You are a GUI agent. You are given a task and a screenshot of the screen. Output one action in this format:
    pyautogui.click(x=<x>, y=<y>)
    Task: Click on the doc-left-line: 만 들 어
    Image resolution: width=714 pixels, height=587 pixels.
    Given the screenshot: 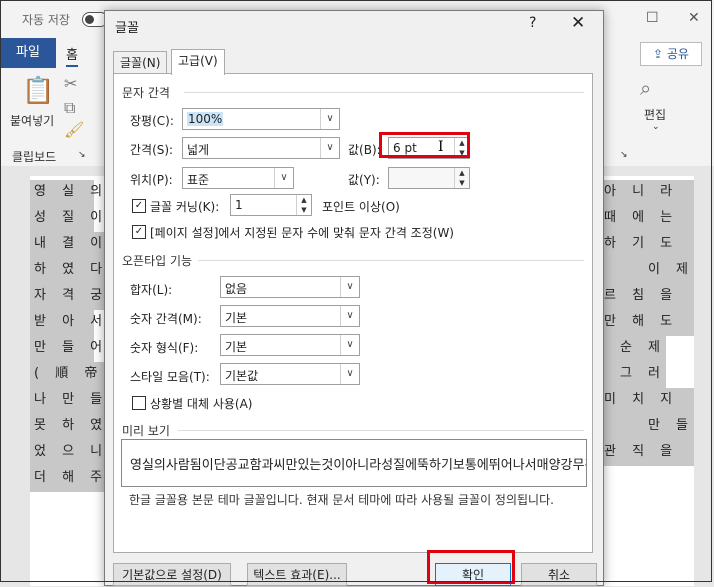 What is the action you would take?
    pyautogui.click(x=66, y=349)
    